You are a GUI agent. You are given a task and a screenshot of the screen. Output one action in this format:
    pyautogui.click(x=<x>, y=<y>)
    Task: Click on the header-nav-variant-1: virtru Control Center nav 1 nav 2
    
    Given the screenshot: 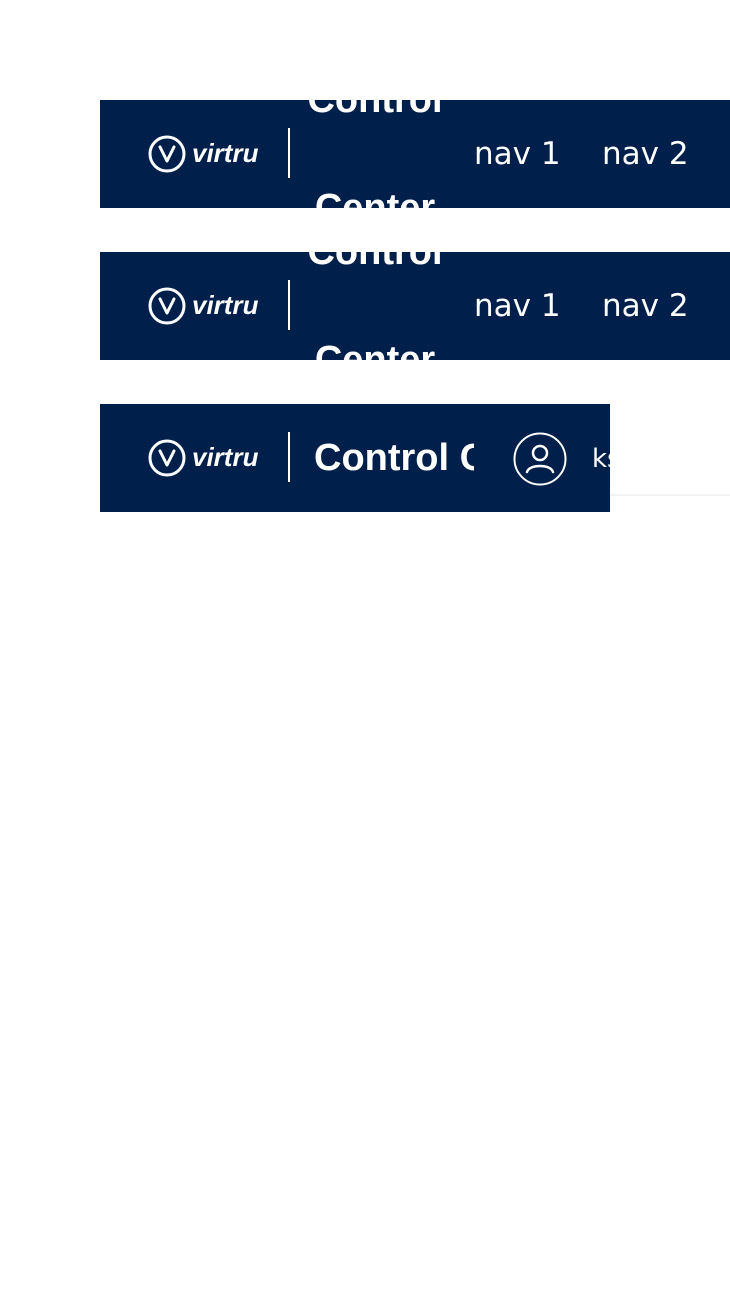 What is the action you would take?
    pyautogui.click(x=415, y=154)
    